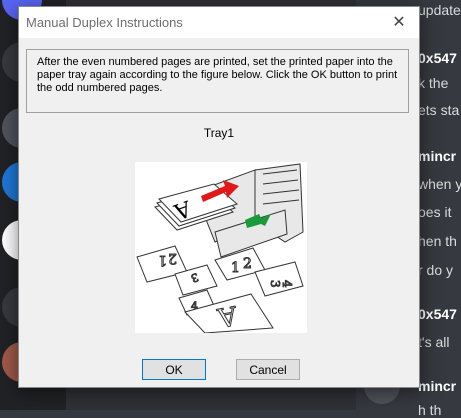 Image resolution: width=461 pixels, height=418 pixels. Describe the element at coordinates (104, 22) in the screenshot. I see `dialog-title: Manual Duplex Instructions` at that location.